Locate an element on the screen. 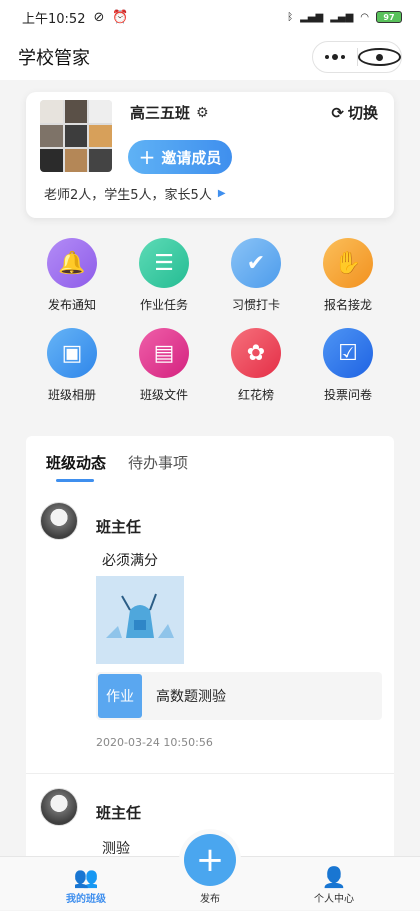  alarm-icon: ⏰ is located at coordinates (120, 17).